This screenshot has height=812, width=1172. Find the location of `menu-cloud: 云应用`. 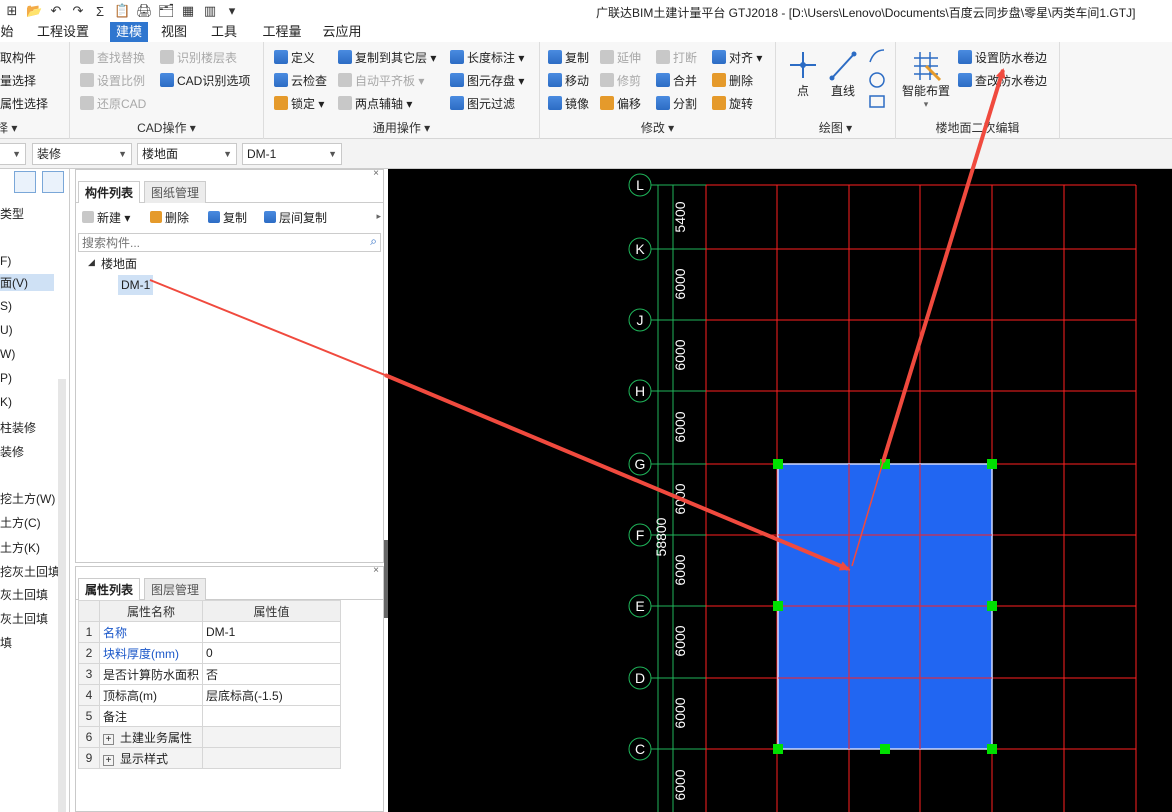

menu-cloud: 云应用 is located at coordinates (342, 32).